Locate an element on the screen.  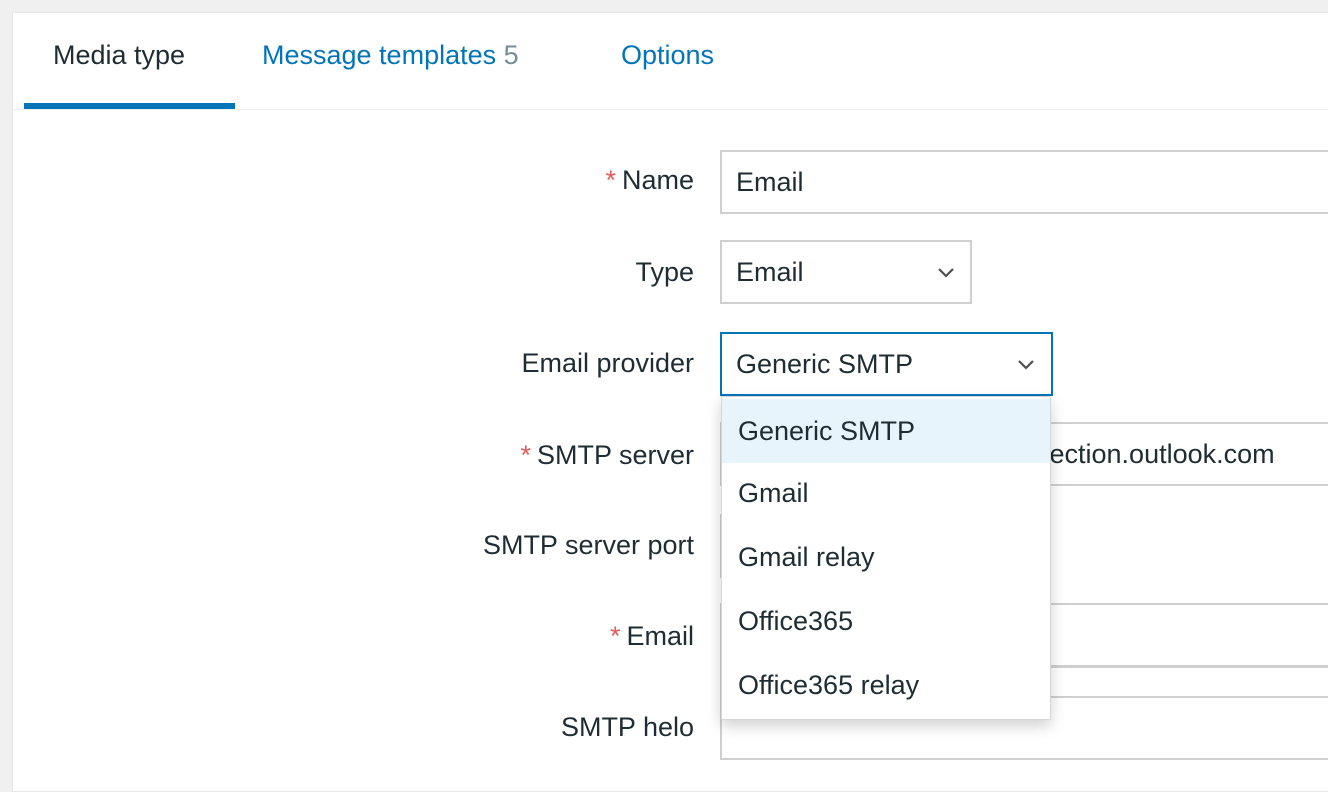
dropdown-option-gmail: Gmail is located at coordinates (886, 493).